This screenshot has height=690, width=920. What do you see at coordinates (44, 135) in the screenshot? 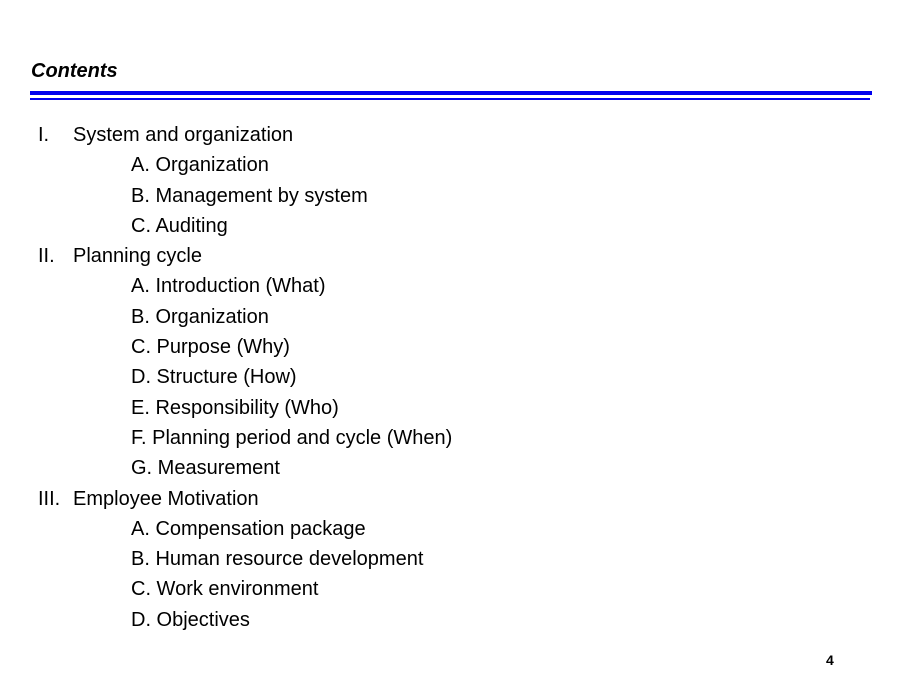
I see `section-numeral: I.` at bounding box center [44, 135].